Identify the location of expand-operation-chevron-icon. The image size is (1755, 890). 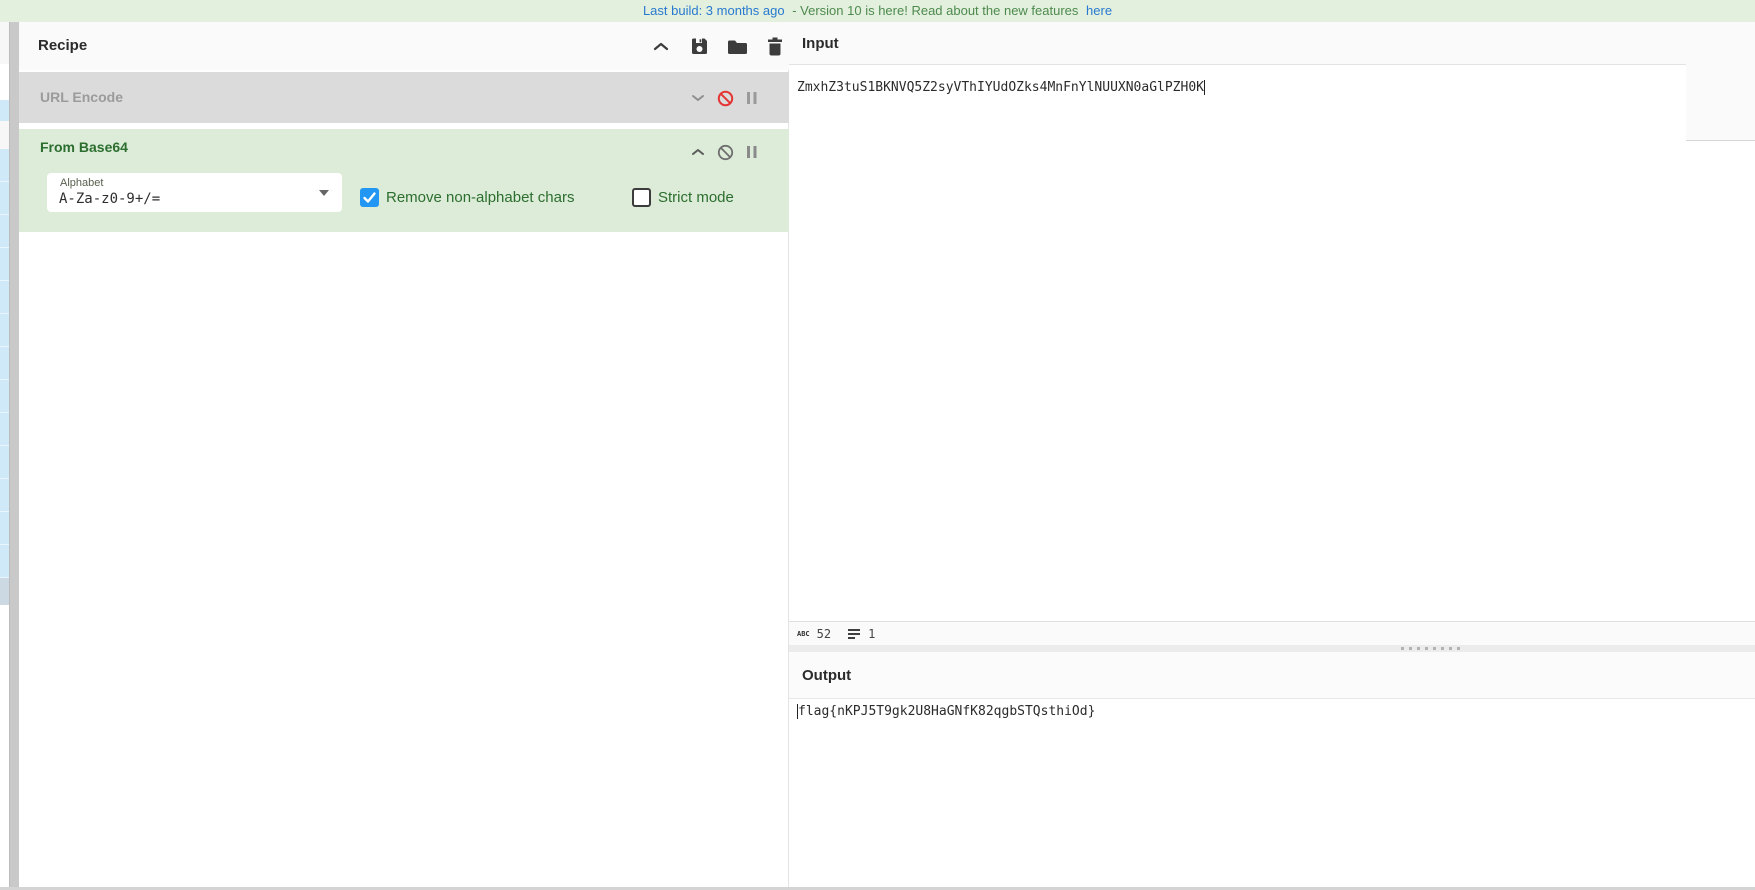
(698, 98).